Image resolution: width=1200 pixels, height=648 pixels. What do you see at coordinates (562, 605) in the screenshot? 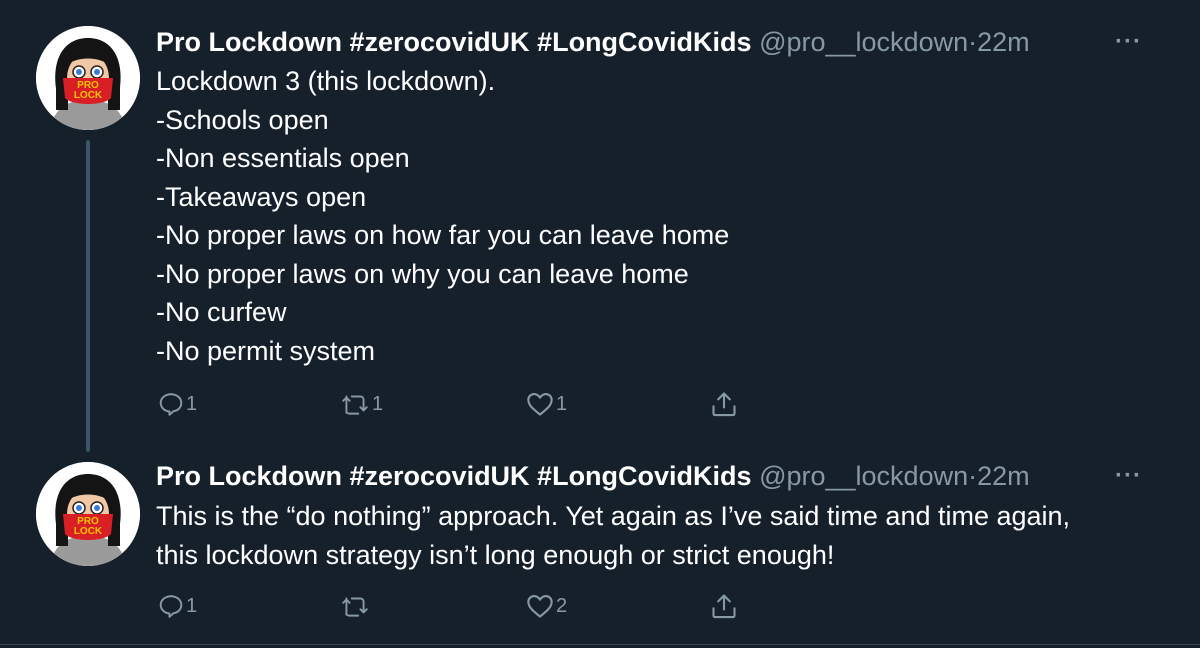
I see `like-count: 2` at bounding box center [562, 605].